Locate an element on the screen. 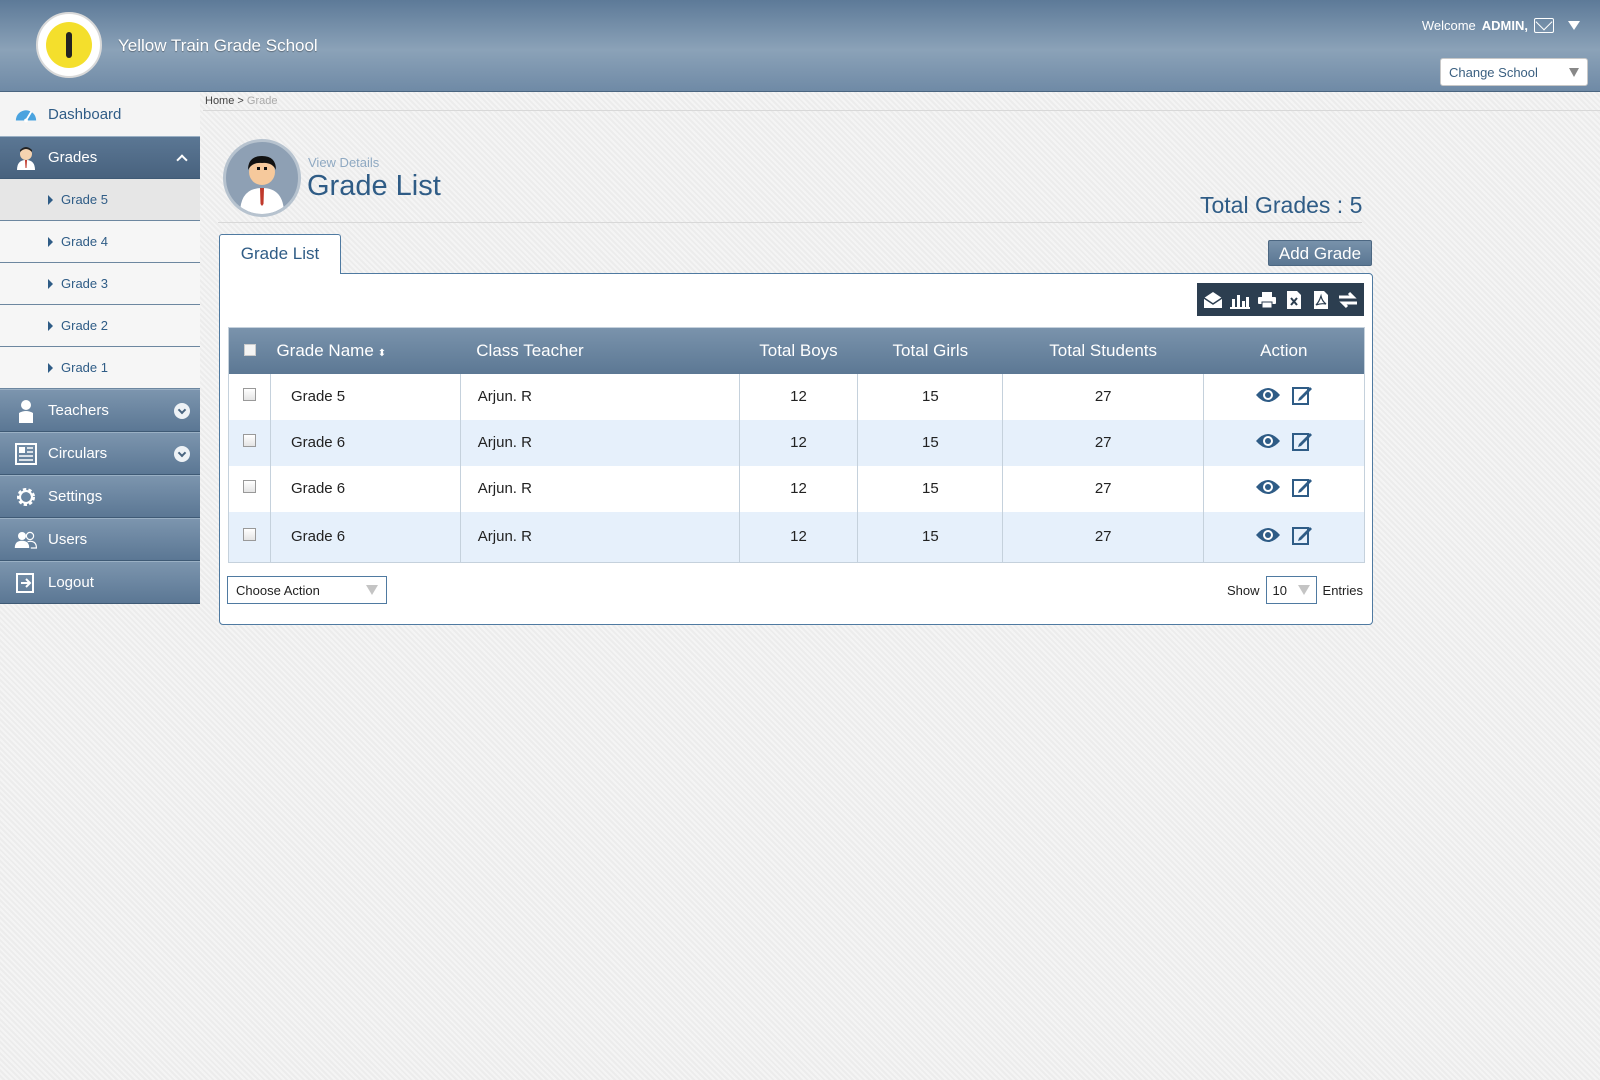 Image resolution: width=1600 pixels, height=1080 pixels. breadcrumb-home: Home is located at coordinates (219, 101).